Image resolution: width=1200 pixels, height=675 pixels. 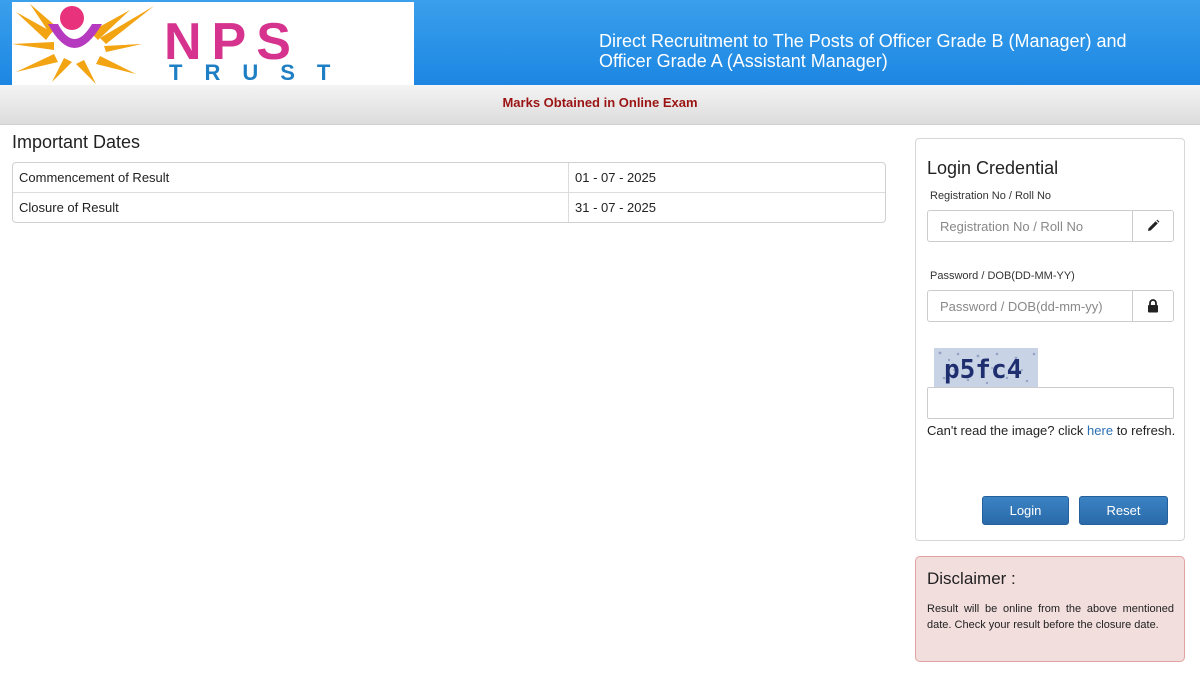 I want to click on captcha-text: p5fc4, so click(x=983, y=370).